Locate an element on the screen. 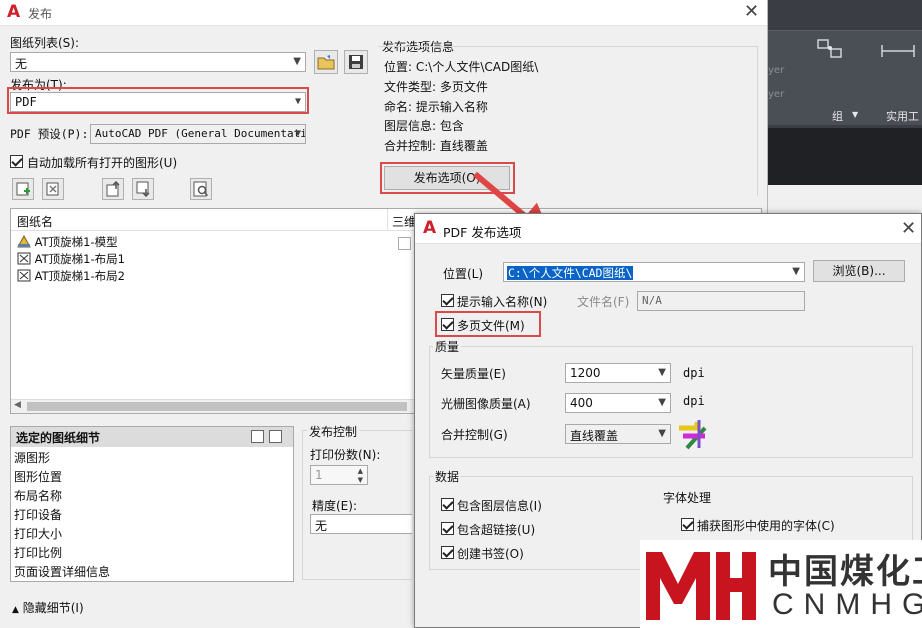  vector-quality-value: 1200 is located at coordinates (585, 373).